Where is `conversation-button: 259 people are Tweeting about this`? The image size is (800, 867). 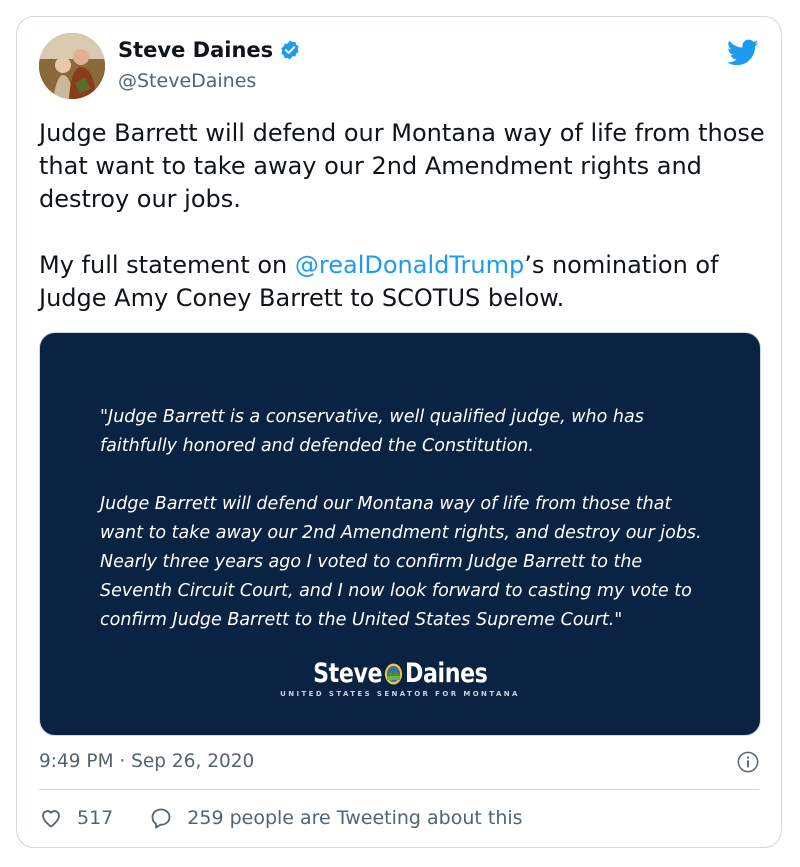 conversation-button: 259 people are Tweeting about this is located at coordinates (336, 818).